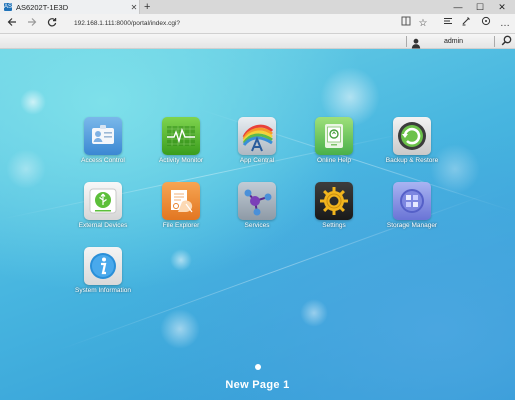 Image resolution: width=515 pixels, height=400 pixels. I want to click on storage-manager-icon, so click(412, 201).